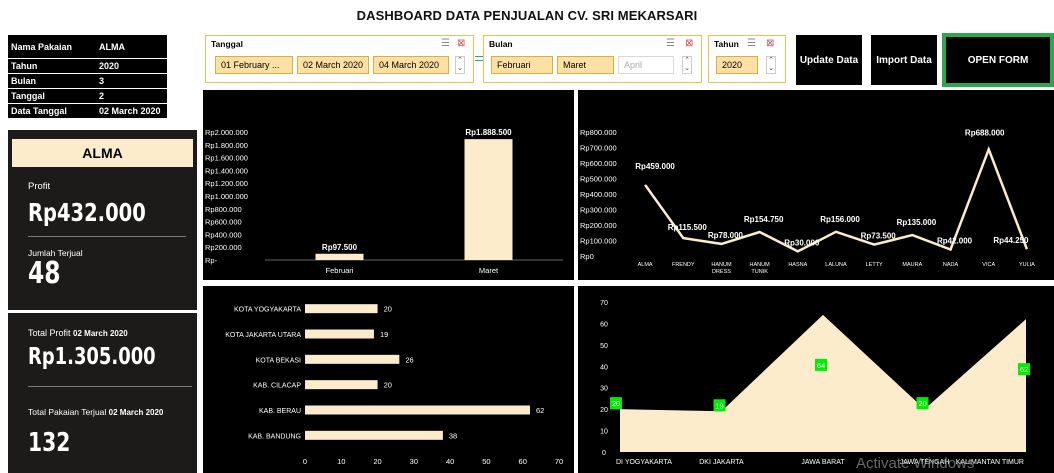 The image size is (1054, 473). What do you see at coordinates (604, 367) in the screenshot?
I see `y-tick-label: 40` at bounding box center [604, 367].